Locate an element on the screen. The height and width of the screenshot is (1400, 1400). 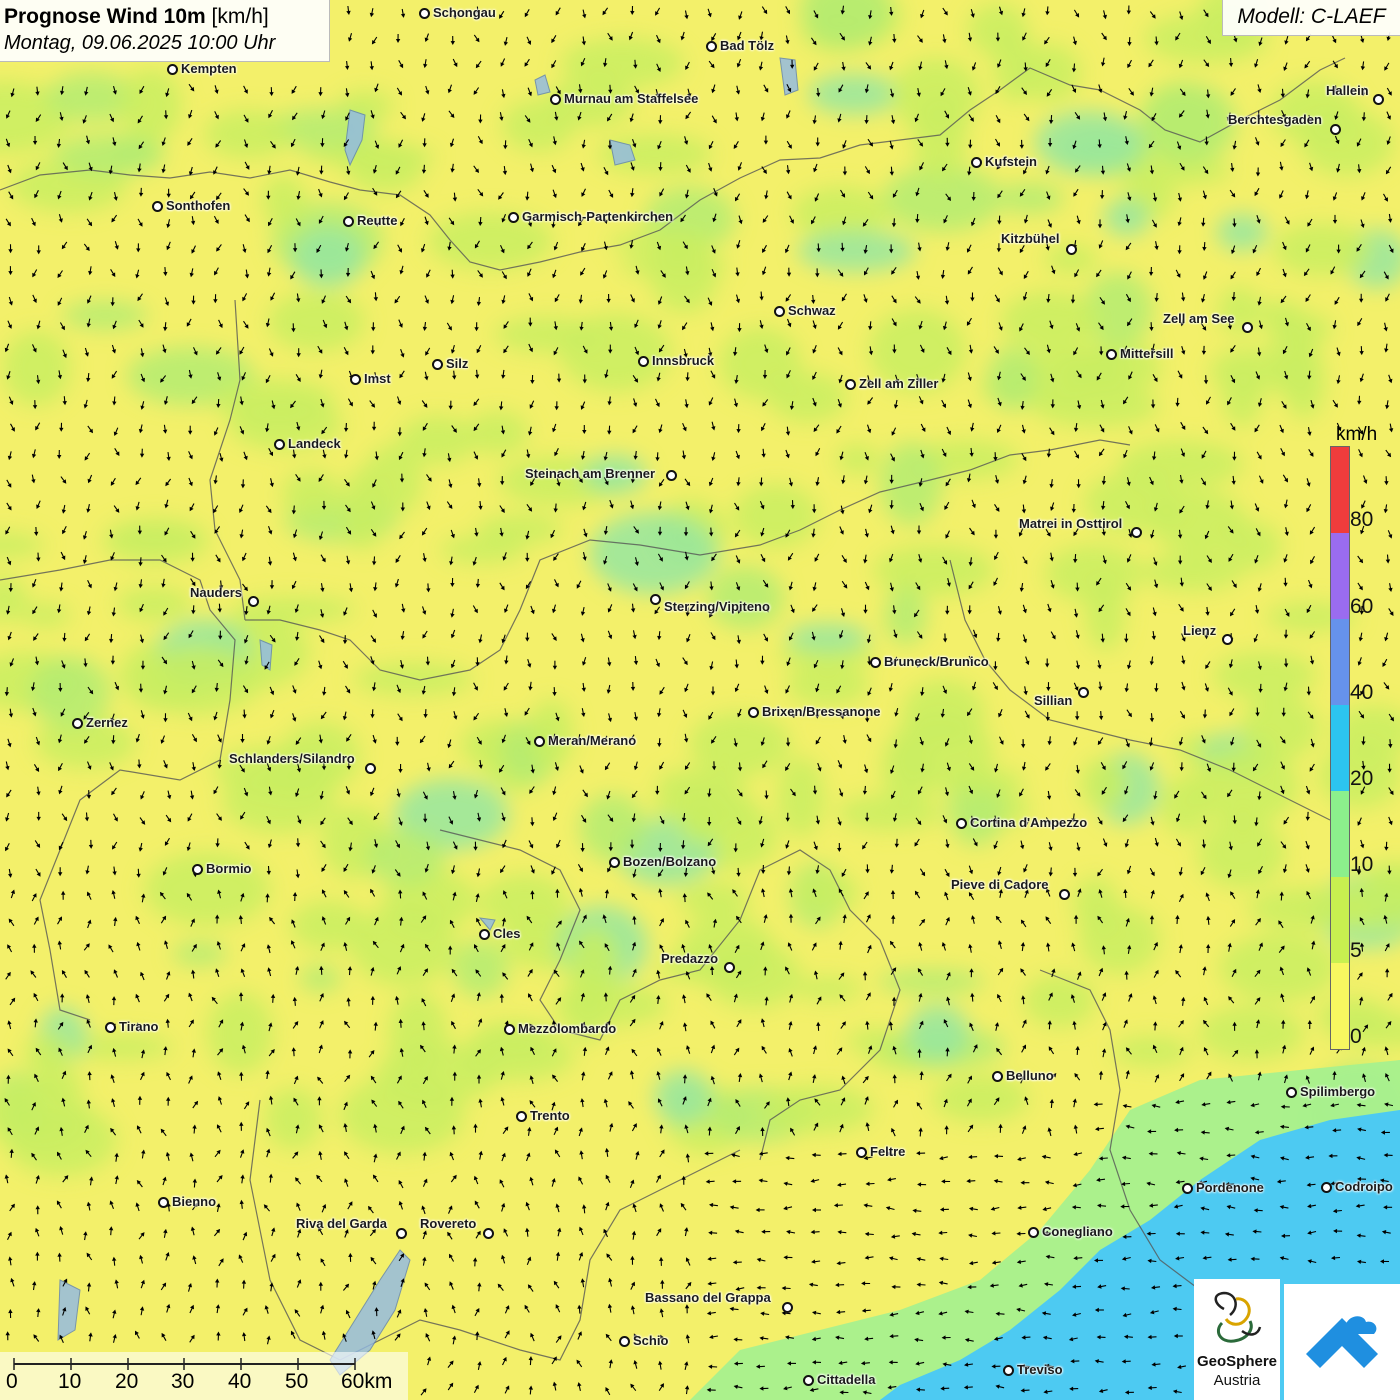
city-label: Landeck is located at coordinates (314, 443).